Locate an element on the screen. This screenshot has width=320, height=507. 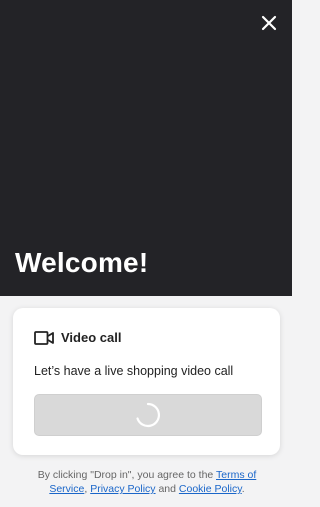
card-title: Video call is located at coordinates (91, 337).